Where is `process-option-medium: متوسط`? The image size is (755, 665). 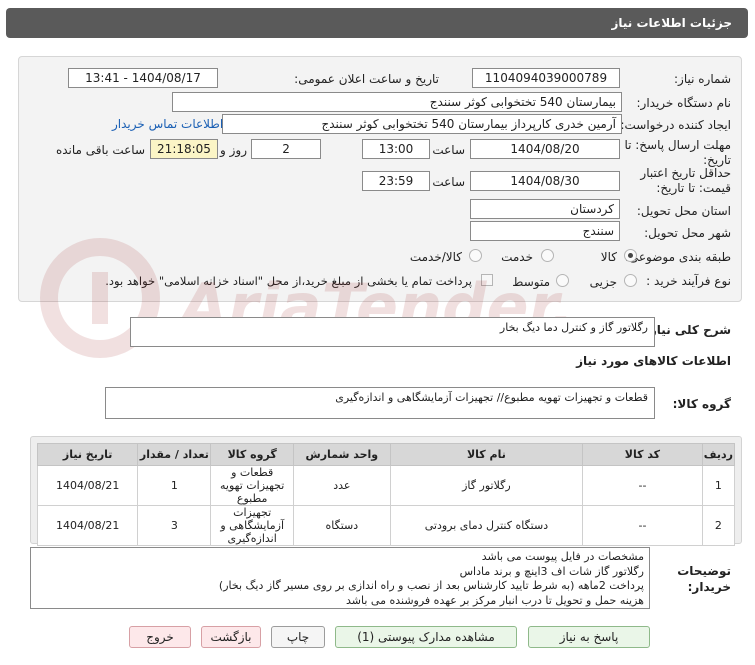 process-option-medium: متوسط is located at coordinates (531, 282).